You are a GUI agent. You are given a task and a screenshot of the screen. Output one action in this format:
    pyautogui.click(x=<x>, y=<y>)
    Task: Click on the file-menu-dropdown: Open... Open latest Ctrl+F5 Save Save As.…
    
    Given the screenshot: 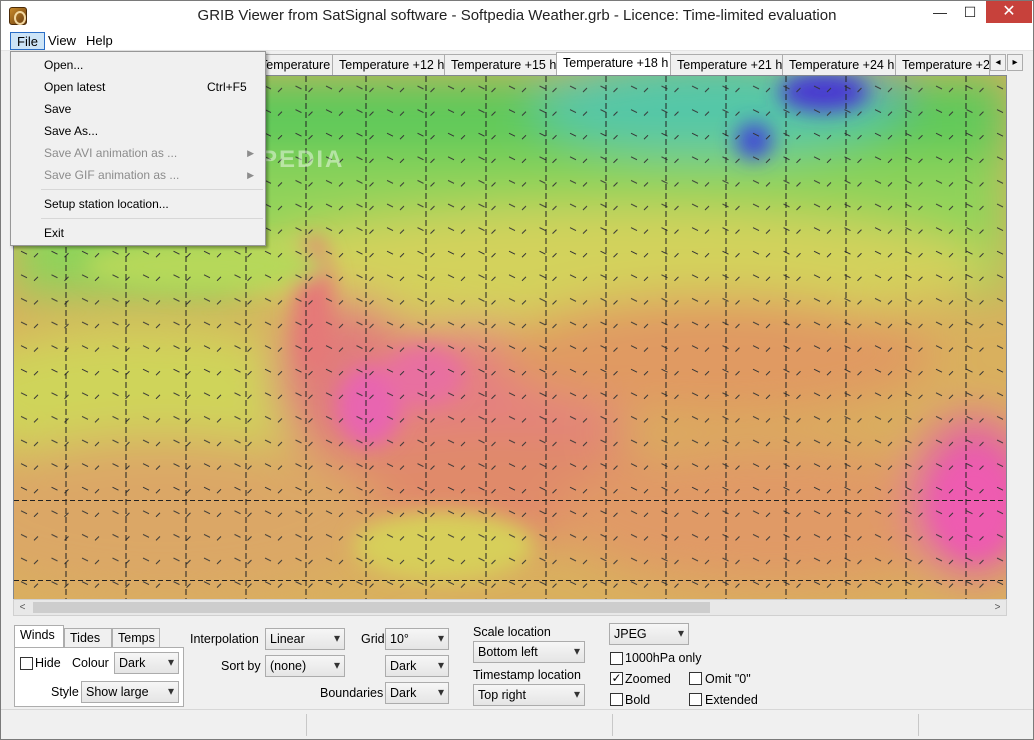 What is the action you would take?
    pyautogui.click(x=138, y=148)
    